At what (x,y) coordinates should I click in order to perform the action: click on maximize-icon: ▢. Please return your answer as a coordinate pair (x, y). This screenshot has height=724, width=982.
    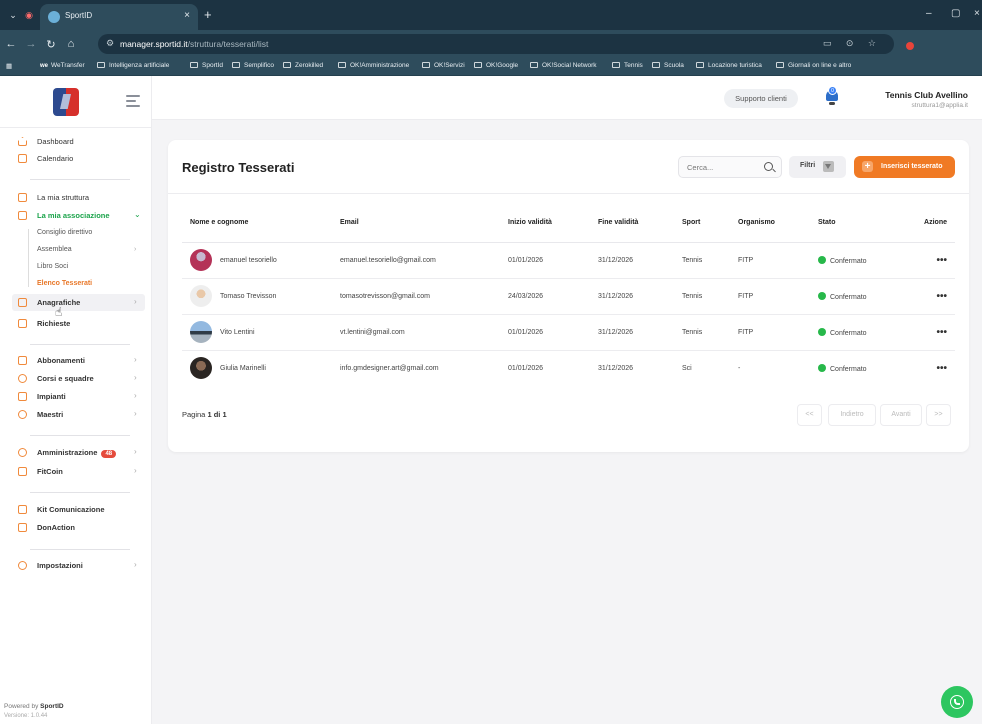
    Looking at the image, I should click on (955, 13).